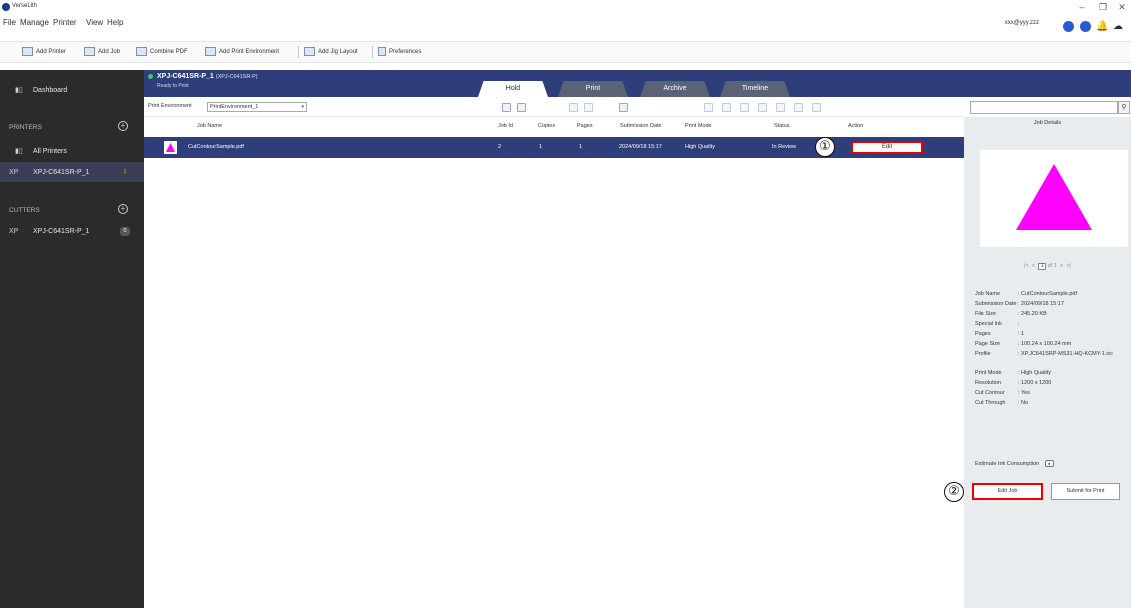 The image size is (1131, 608). I want to click on col-action: Action, so click(855, 126).